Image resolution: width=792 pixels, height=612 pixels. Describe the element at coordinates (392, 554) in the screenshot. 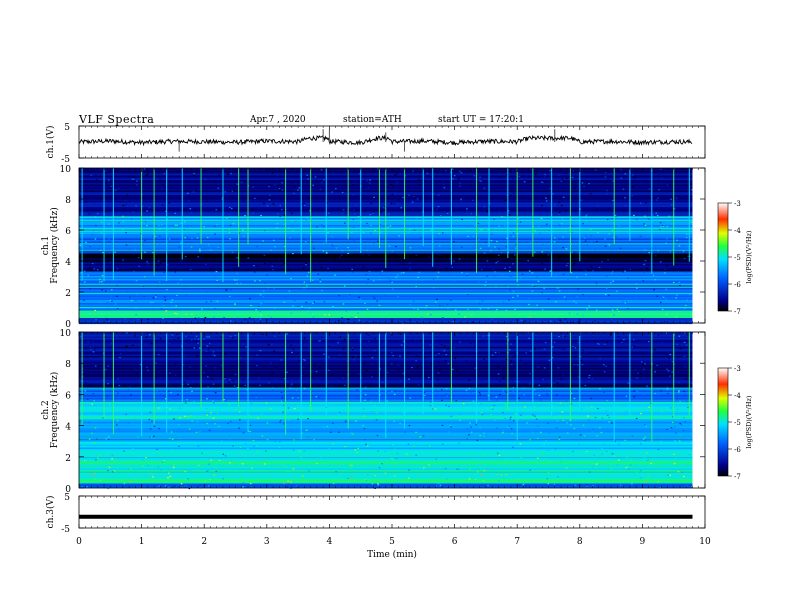

I see `x-axis-label: Time (min)` at that location.